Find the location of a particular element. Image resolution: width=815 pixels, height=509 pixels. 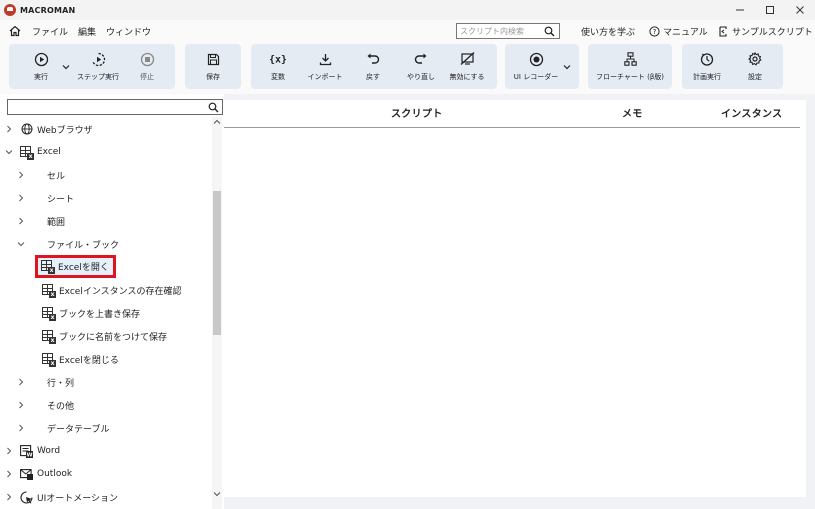

app-title: MACROMAN is located at coordinates (48, 10).